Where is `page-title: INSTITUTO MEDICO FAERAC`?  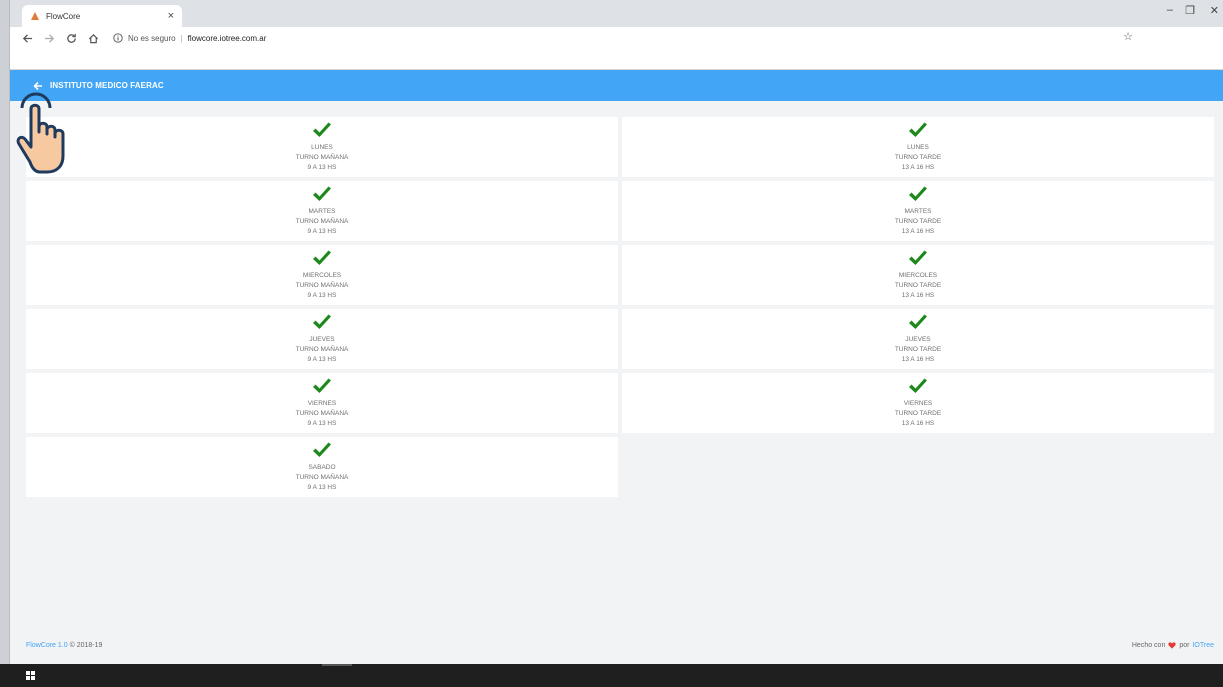 page-title: INSTITUTO MEDICO FAERAC is located at coordinates (107, 85).